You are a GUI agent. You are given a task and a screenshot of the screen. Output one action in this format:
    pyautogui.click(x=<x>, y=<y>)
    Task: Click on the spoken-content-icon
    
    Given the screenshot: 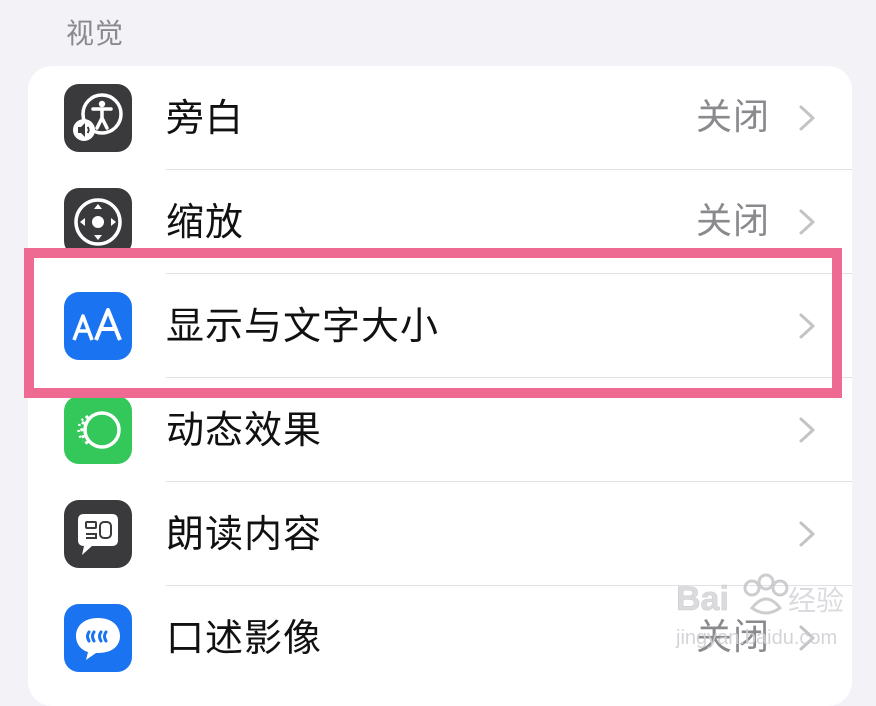 What is the action you would take?
    pyautogui.click(x=98, y=534)
    